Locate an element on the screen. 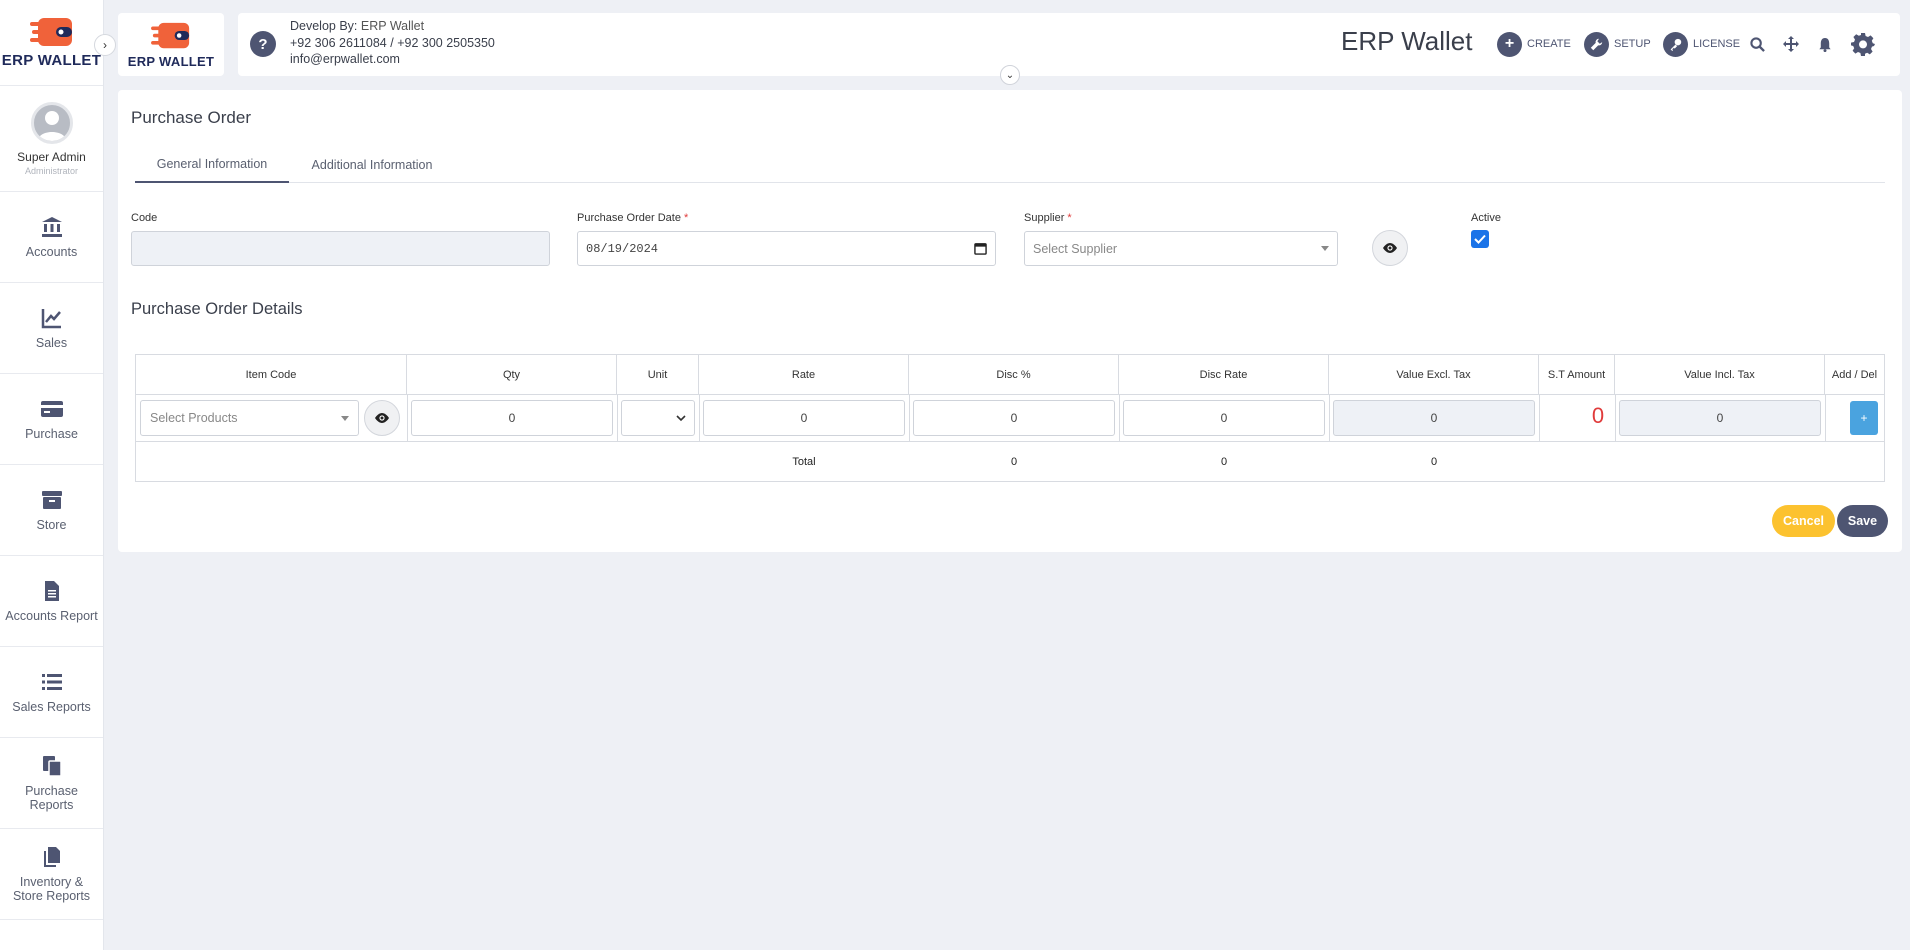 This screenshot has width=1910, height=950. view-product-button is located at coordinates (382, 418).